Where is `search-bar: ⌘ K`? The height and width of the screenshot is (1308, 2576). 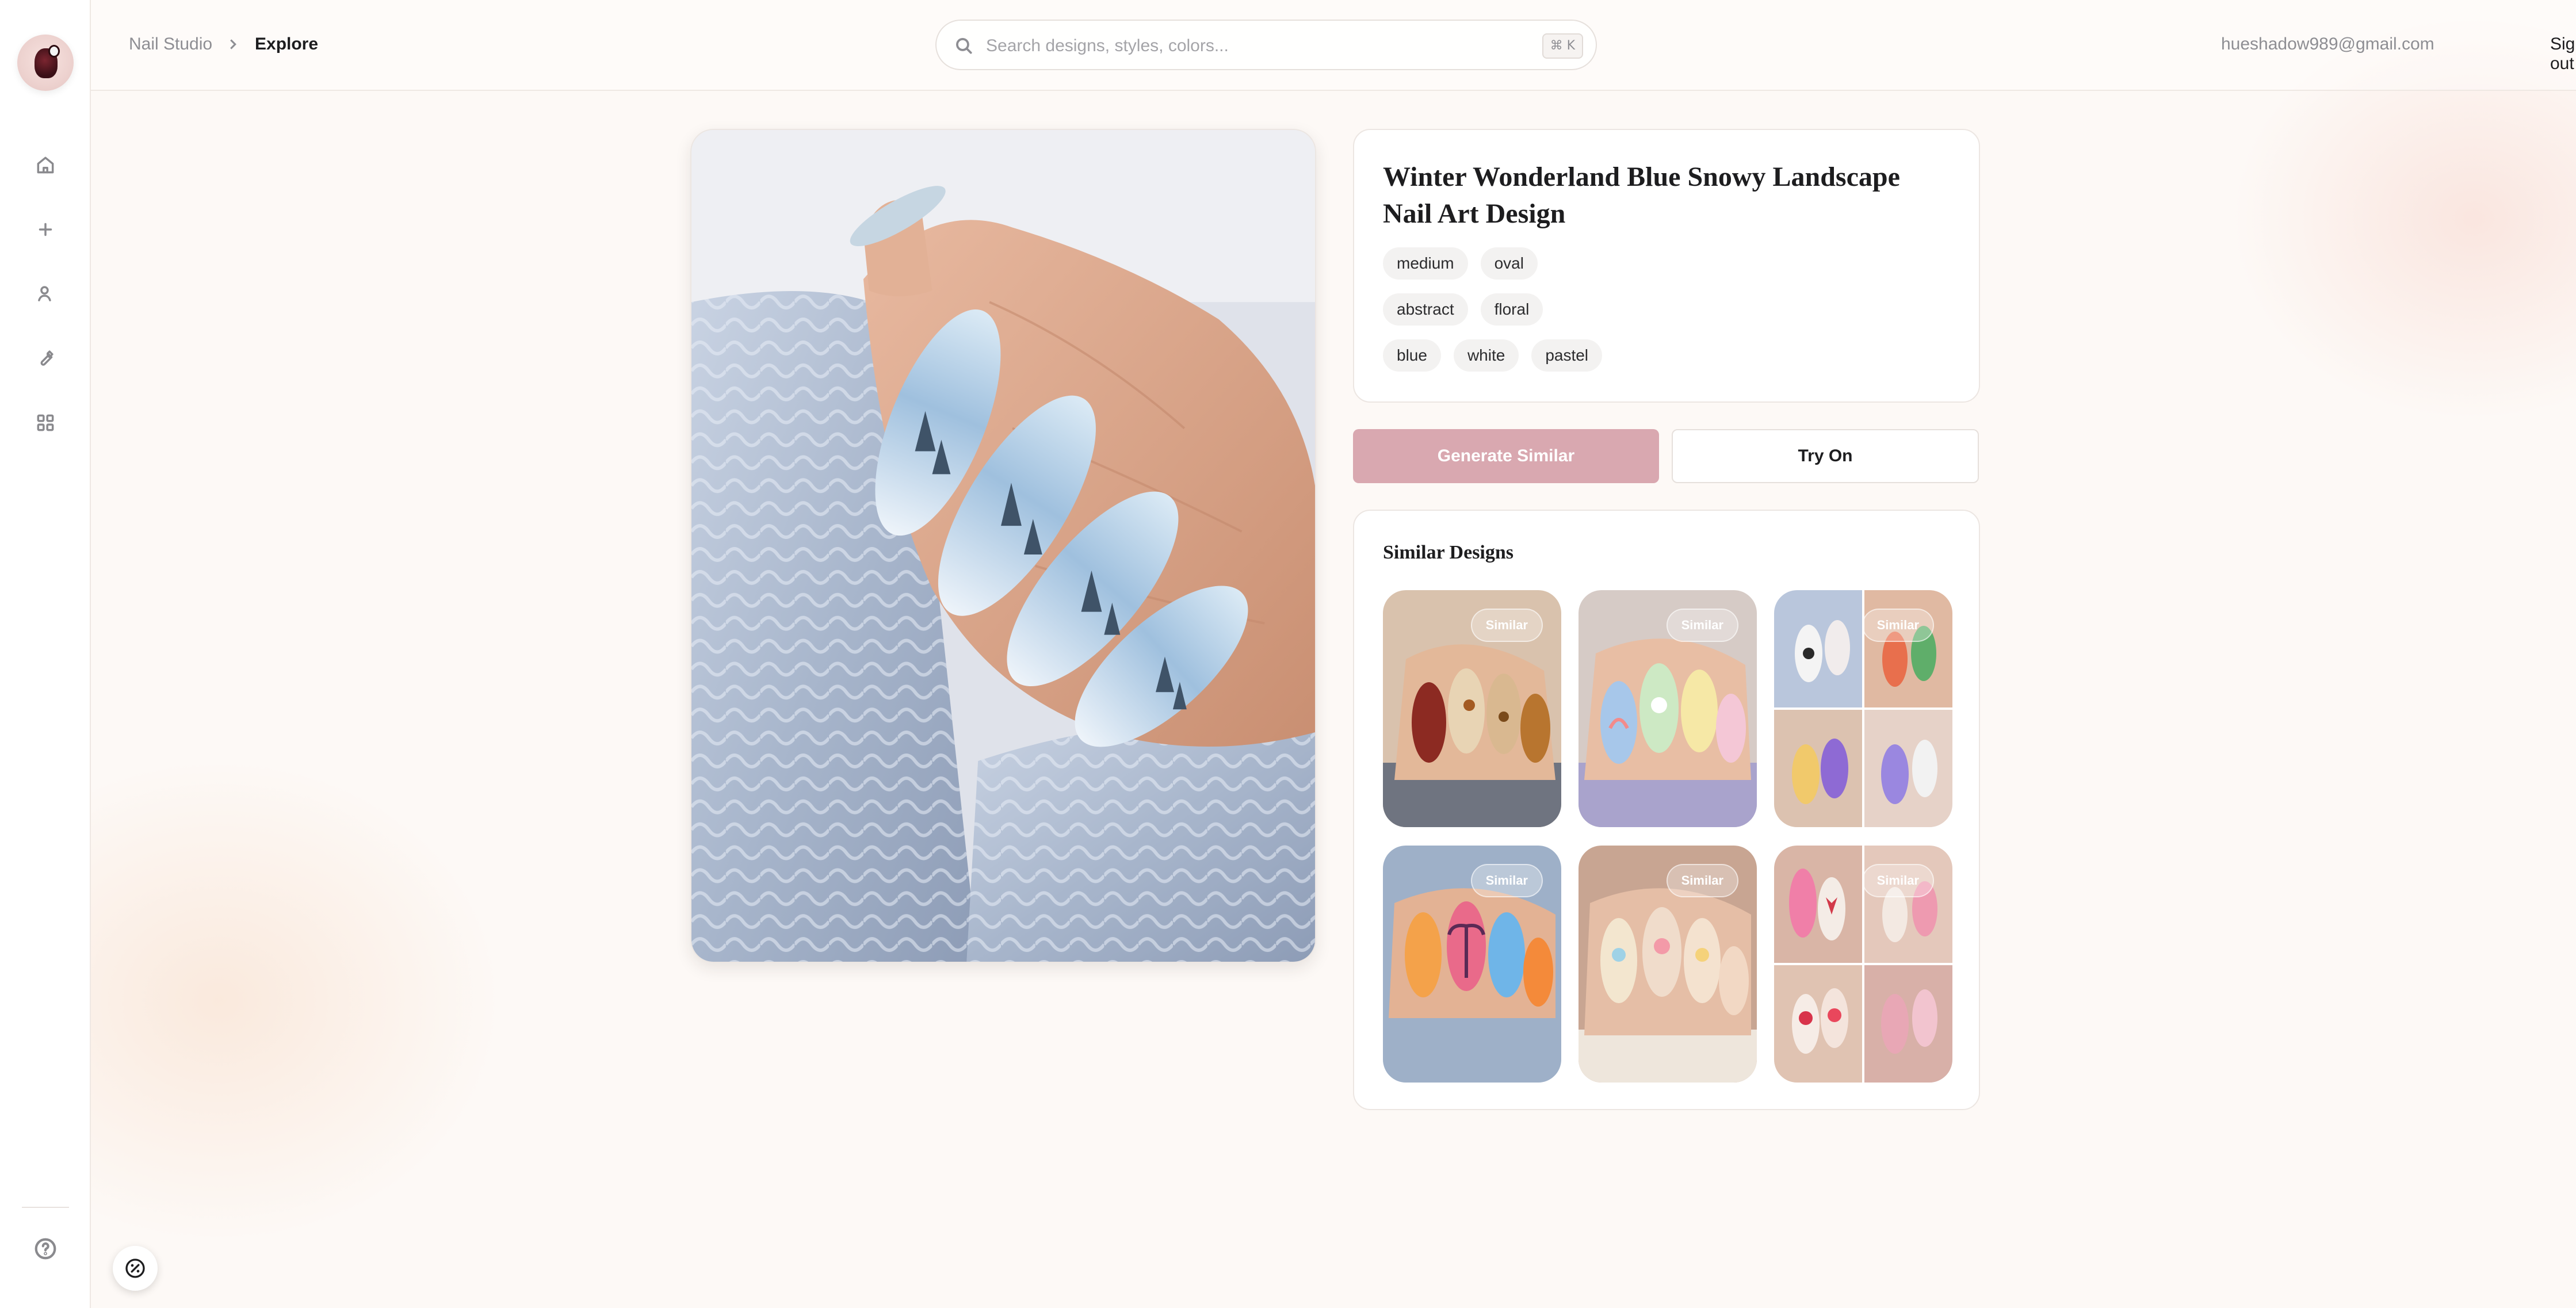
search-bar: ⌘ K is located at coordinates (1266, 45).